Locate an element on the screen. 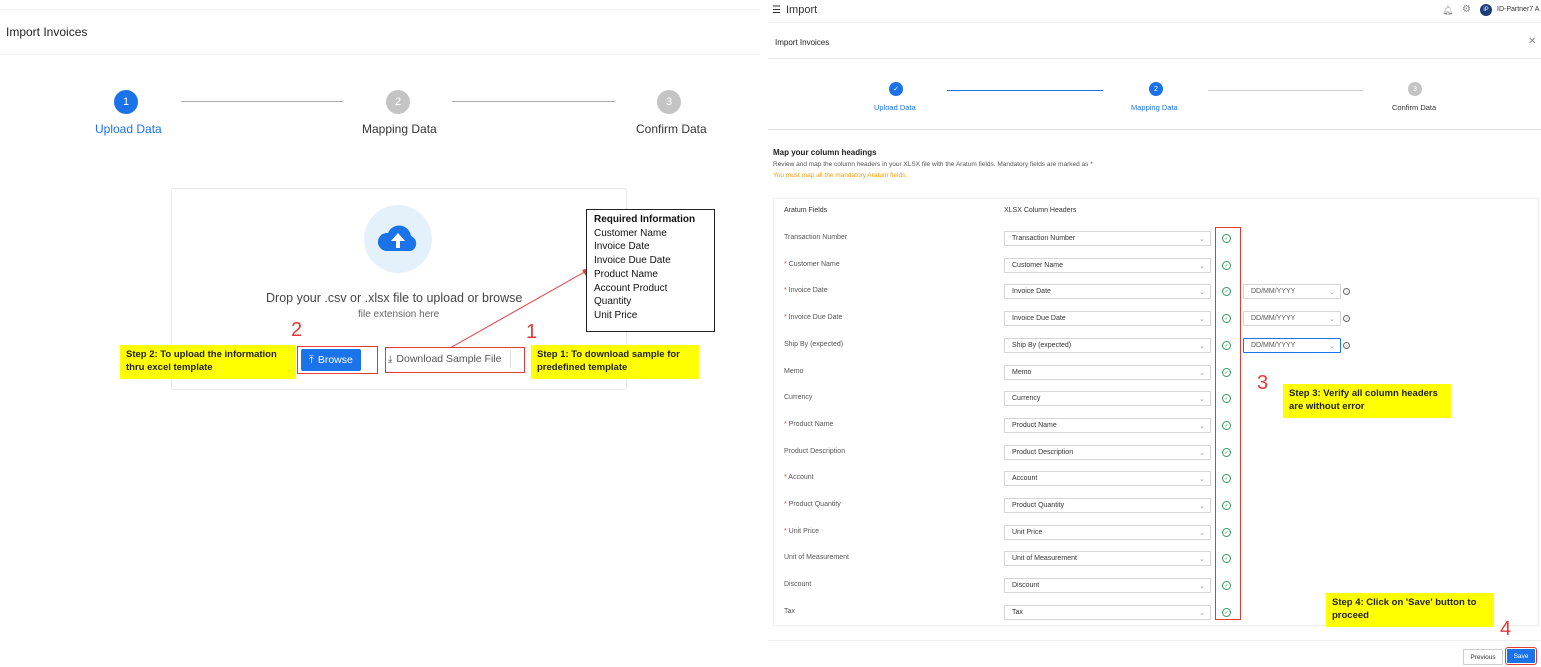  download-icon: ⤓ is located at coordinates (390, 359).